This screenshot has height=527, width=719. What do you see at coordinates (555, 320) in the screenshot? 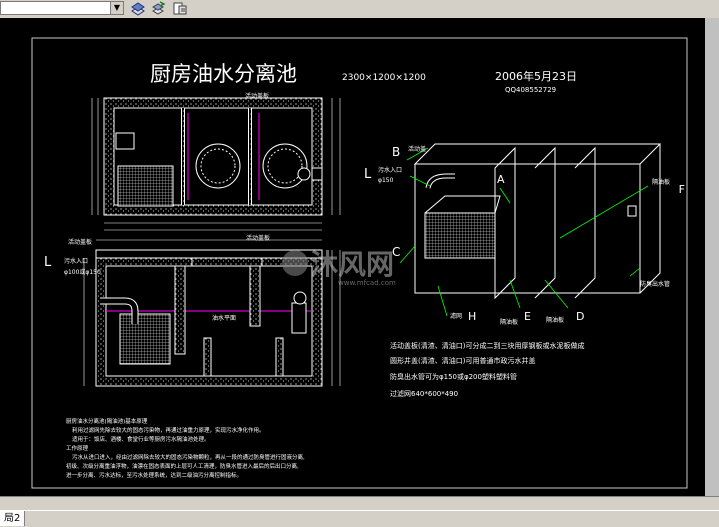
I see `iso-sep2-label: 隔油板` at bounding box center [555, 320].